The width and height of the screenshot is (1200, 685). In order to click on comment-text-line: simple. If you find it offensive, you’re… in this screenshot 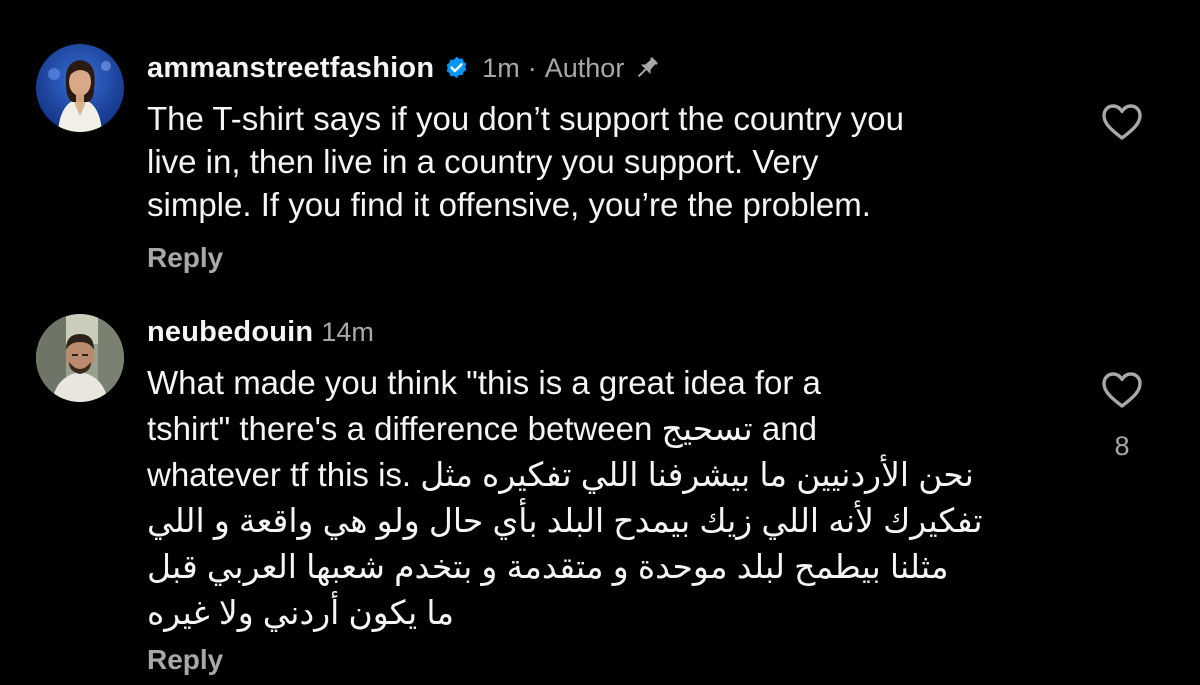, I will do `click(509, 204)`.